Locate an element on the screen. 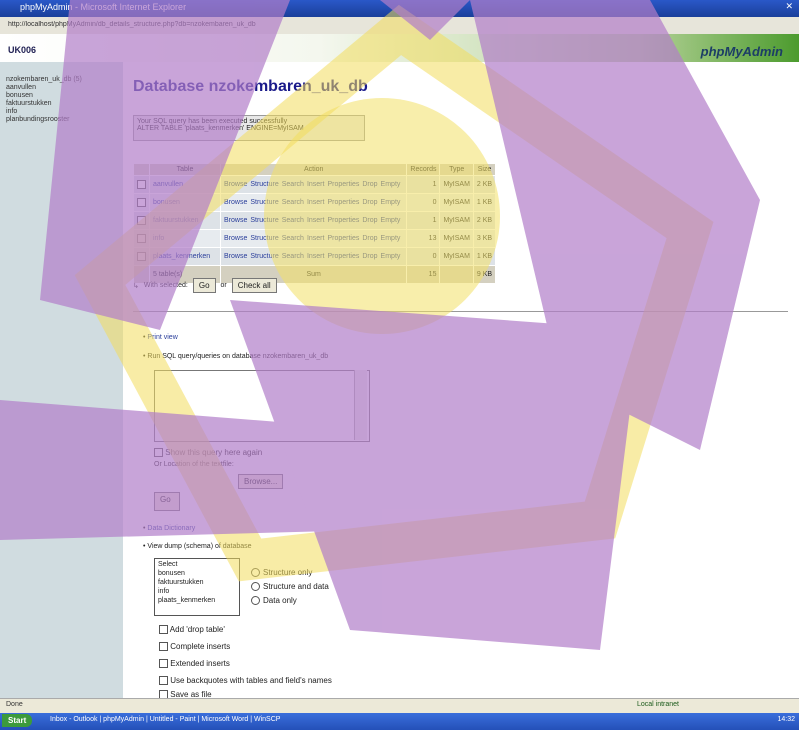  option-complete-inserts: Complete inserts is located at coordinates (194, 647).